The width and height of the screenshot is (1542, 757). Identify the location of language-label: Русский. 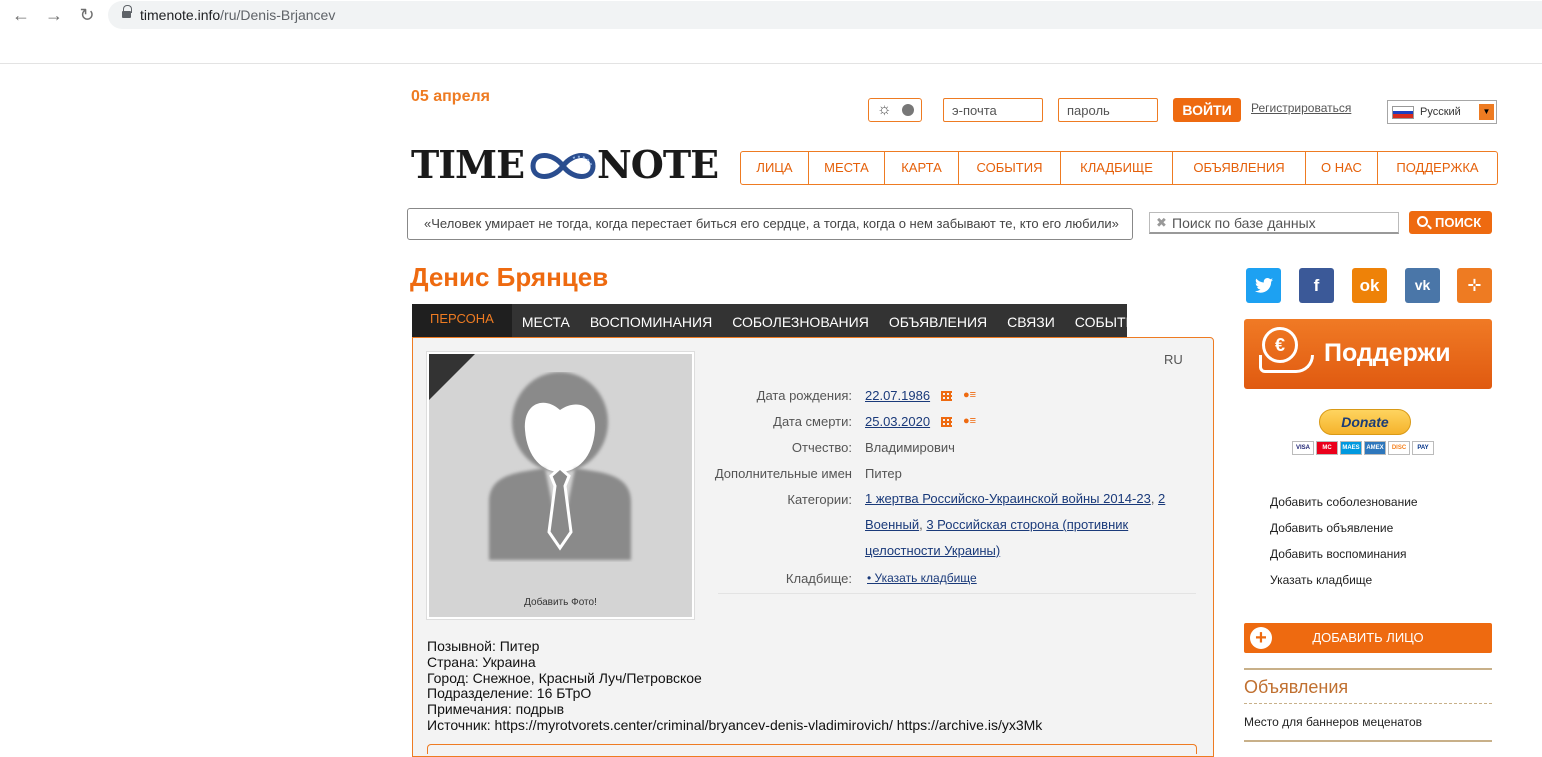
(1440, 112).